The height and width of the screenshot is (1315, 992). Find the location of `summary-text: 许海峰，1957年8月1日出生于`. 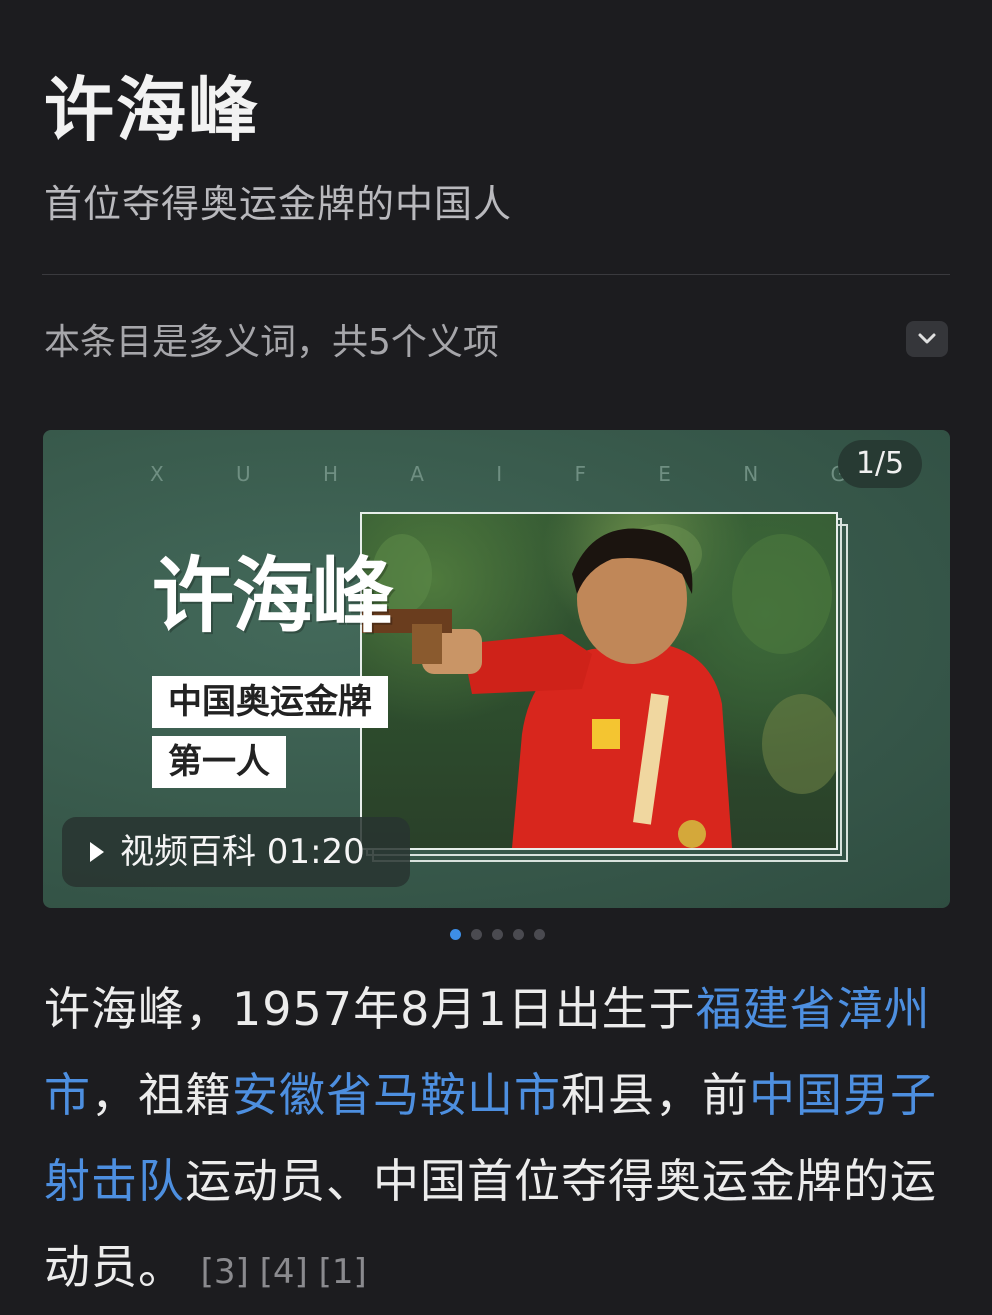

summary-text: 许海峰，1957年8月1日出生于 is located at coordinates (370, 1009).